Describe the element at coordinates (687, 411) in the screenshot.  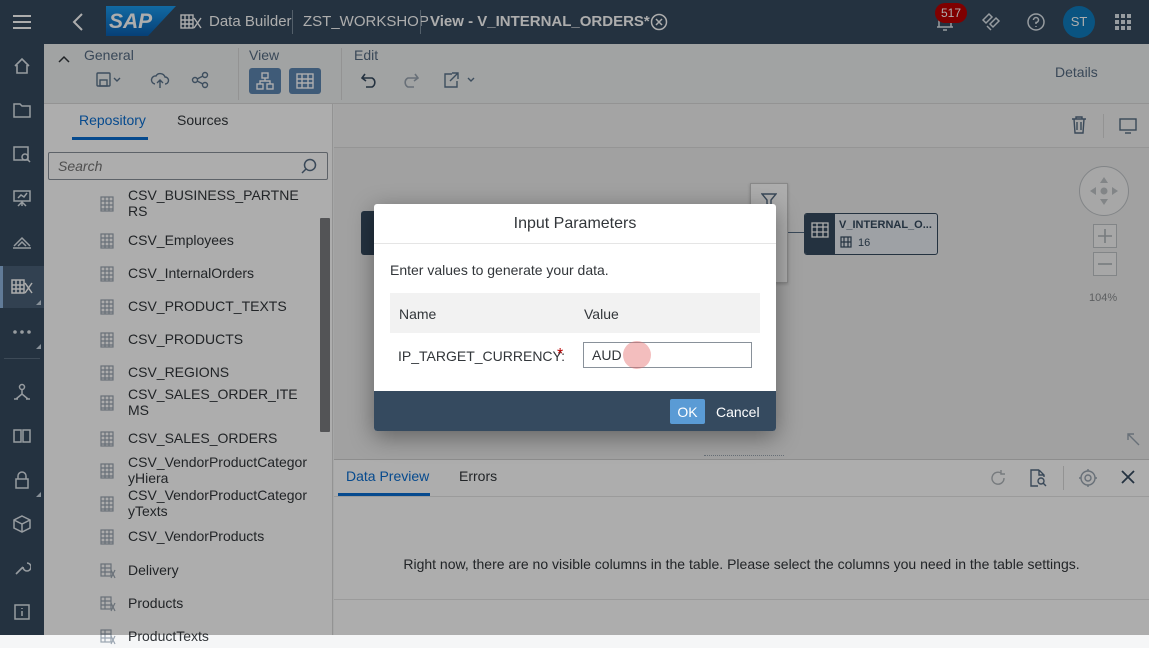
I see `ok-button: OK` at that location.